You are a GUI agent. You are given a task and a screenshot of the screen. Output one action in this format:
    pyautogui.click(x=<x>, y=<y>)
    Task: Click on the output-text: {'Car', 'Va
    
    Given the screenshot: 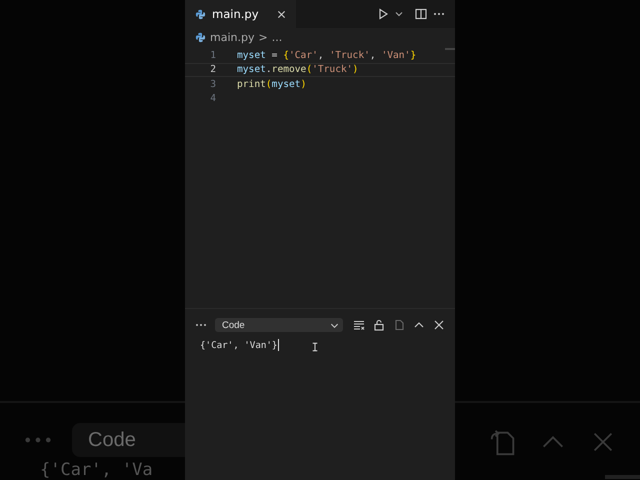 What is the action you would take?
    pyautogui.click(x=96, y=470)
    